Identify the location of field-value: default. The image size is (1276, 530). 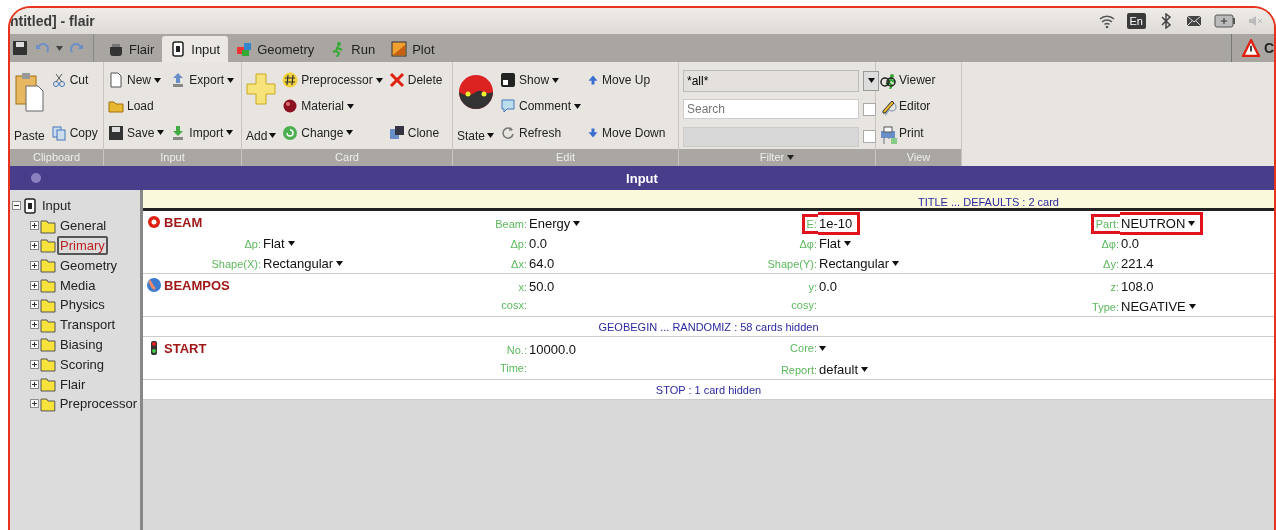
(847, 369).